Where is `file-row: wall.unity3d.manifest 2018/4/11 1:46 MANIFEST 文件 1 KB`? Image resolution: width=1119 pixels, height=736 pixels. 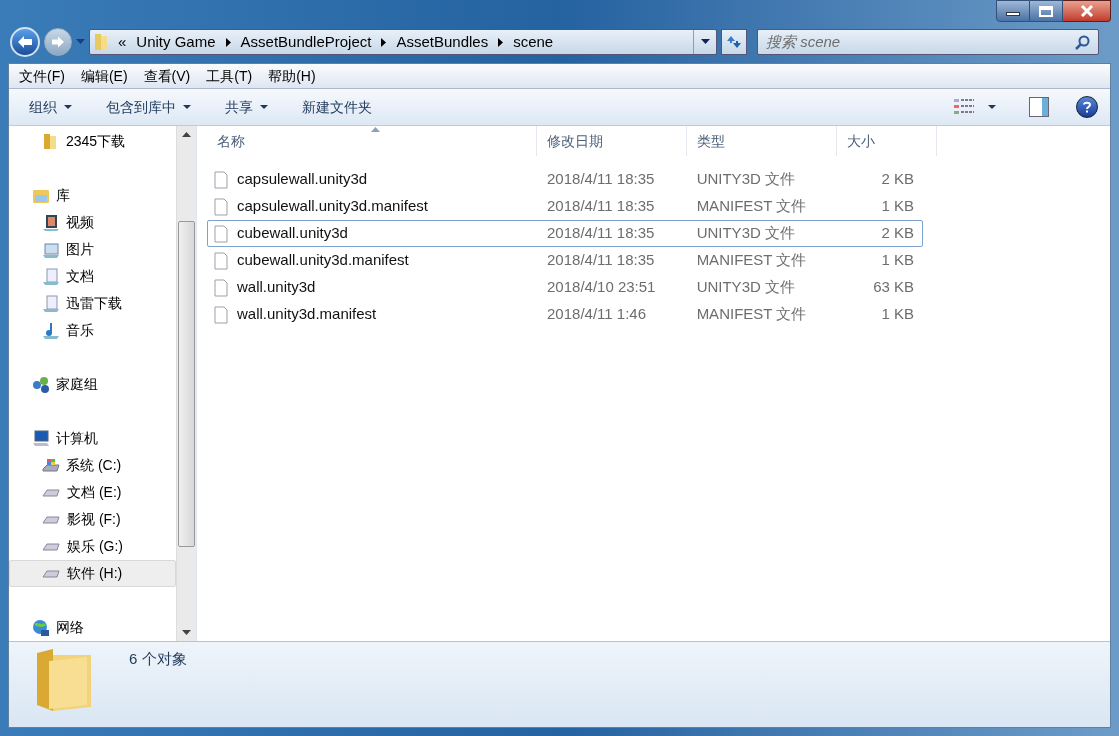 file-row: wall.unity3d.manifest 2018/4/11 1:46 MANIFEST 文件 1 KB is located at coordinates (565, 314).